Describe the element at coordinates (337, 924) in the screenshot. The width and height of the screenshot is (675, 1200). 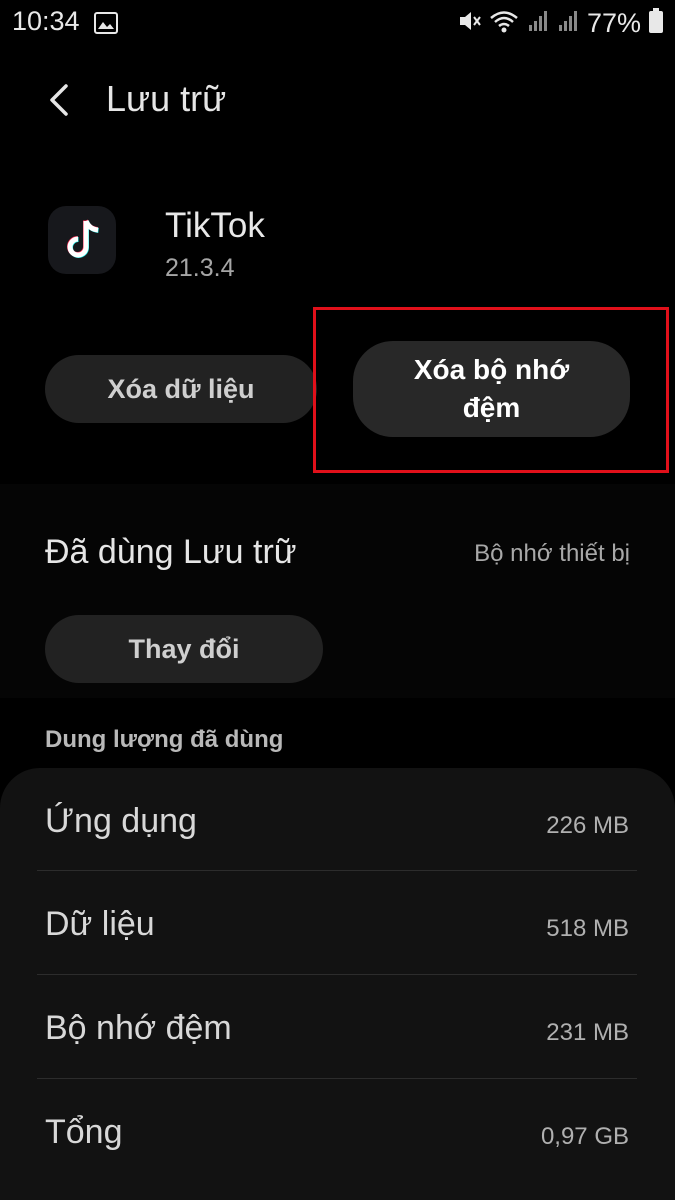
I see `usage-row-data: Dữ liệu 518 MB` at that location.